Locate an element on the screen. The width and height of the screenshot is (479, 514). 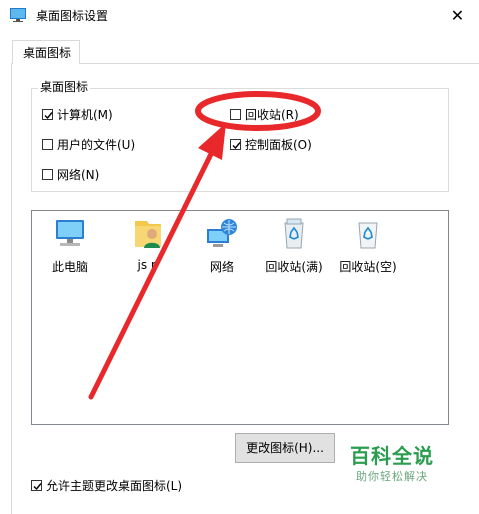
list-item-user-files: js p is located at coordinates (148, 244).